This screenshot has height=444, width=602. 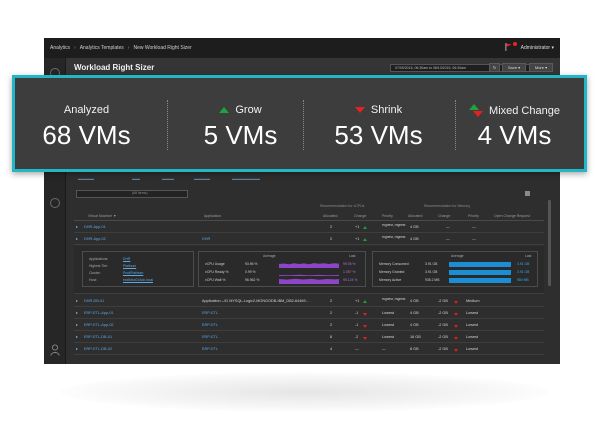 What do you see at coordinates (303, 125) in the screenshot?
I see `kpi-divider` at bounding box center [303, 125].